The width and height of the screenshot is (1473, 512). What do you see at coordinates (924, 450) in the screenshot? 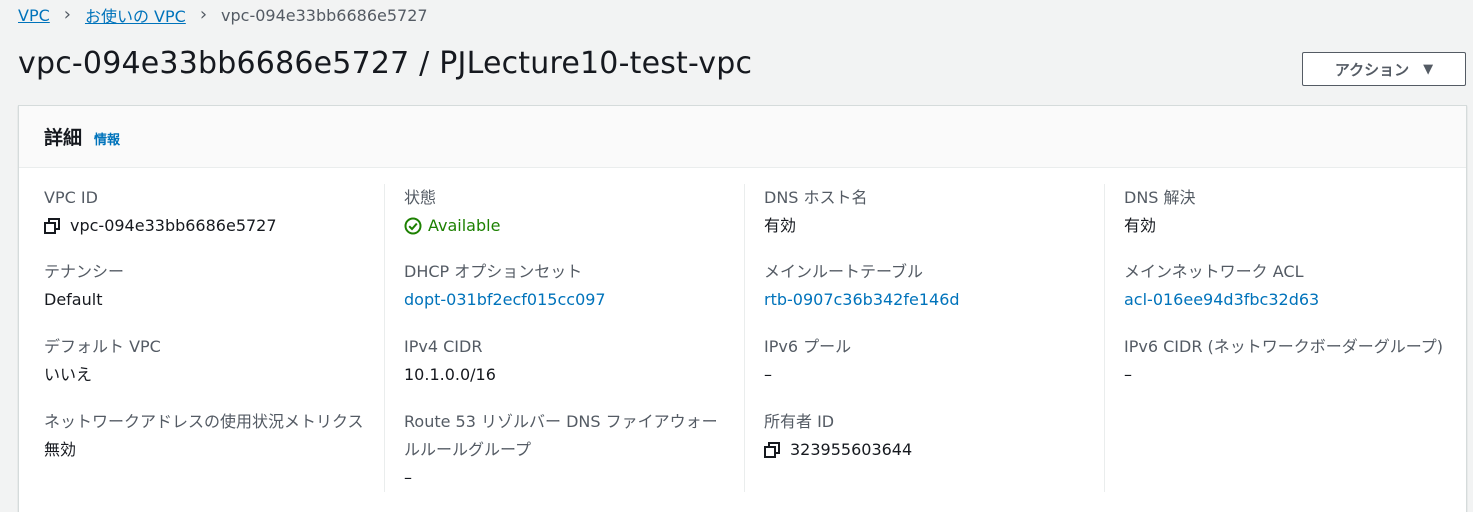
I see `field-value: 323955603644` at bounding box center [924, 450].